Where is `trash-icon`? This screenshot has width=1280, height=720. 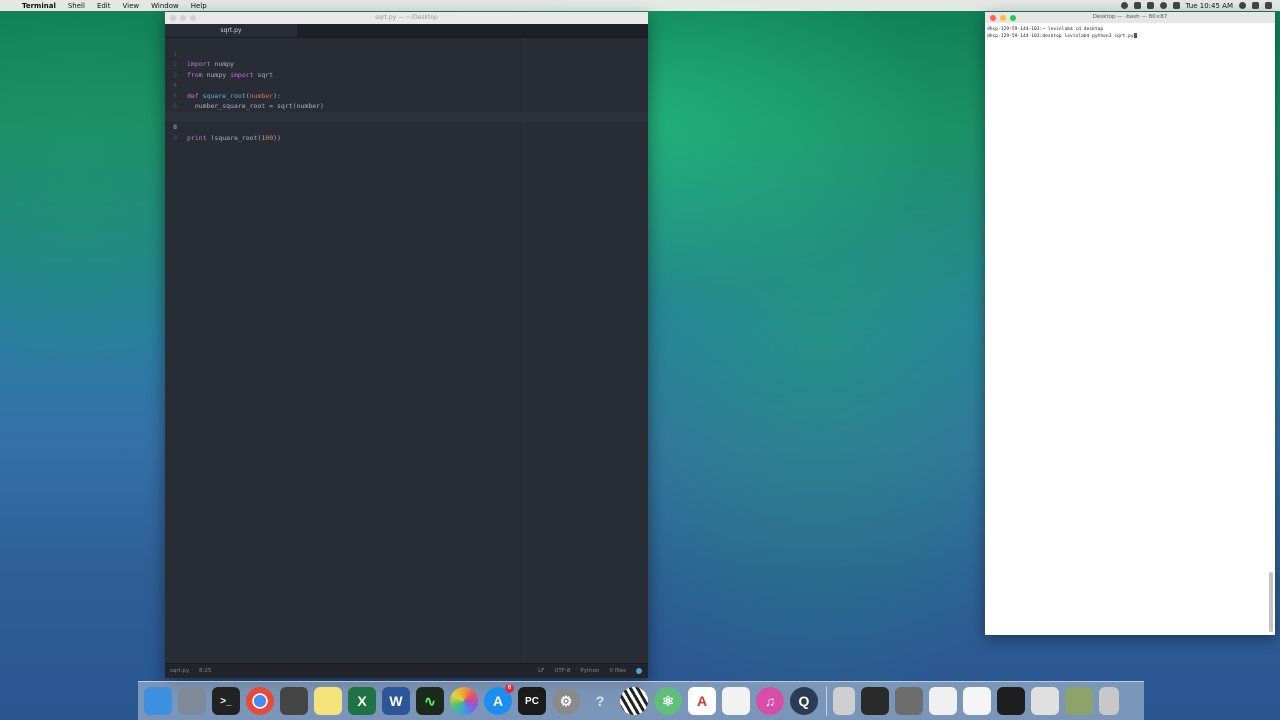 trash-icon is located at coordinates (1109, 701).